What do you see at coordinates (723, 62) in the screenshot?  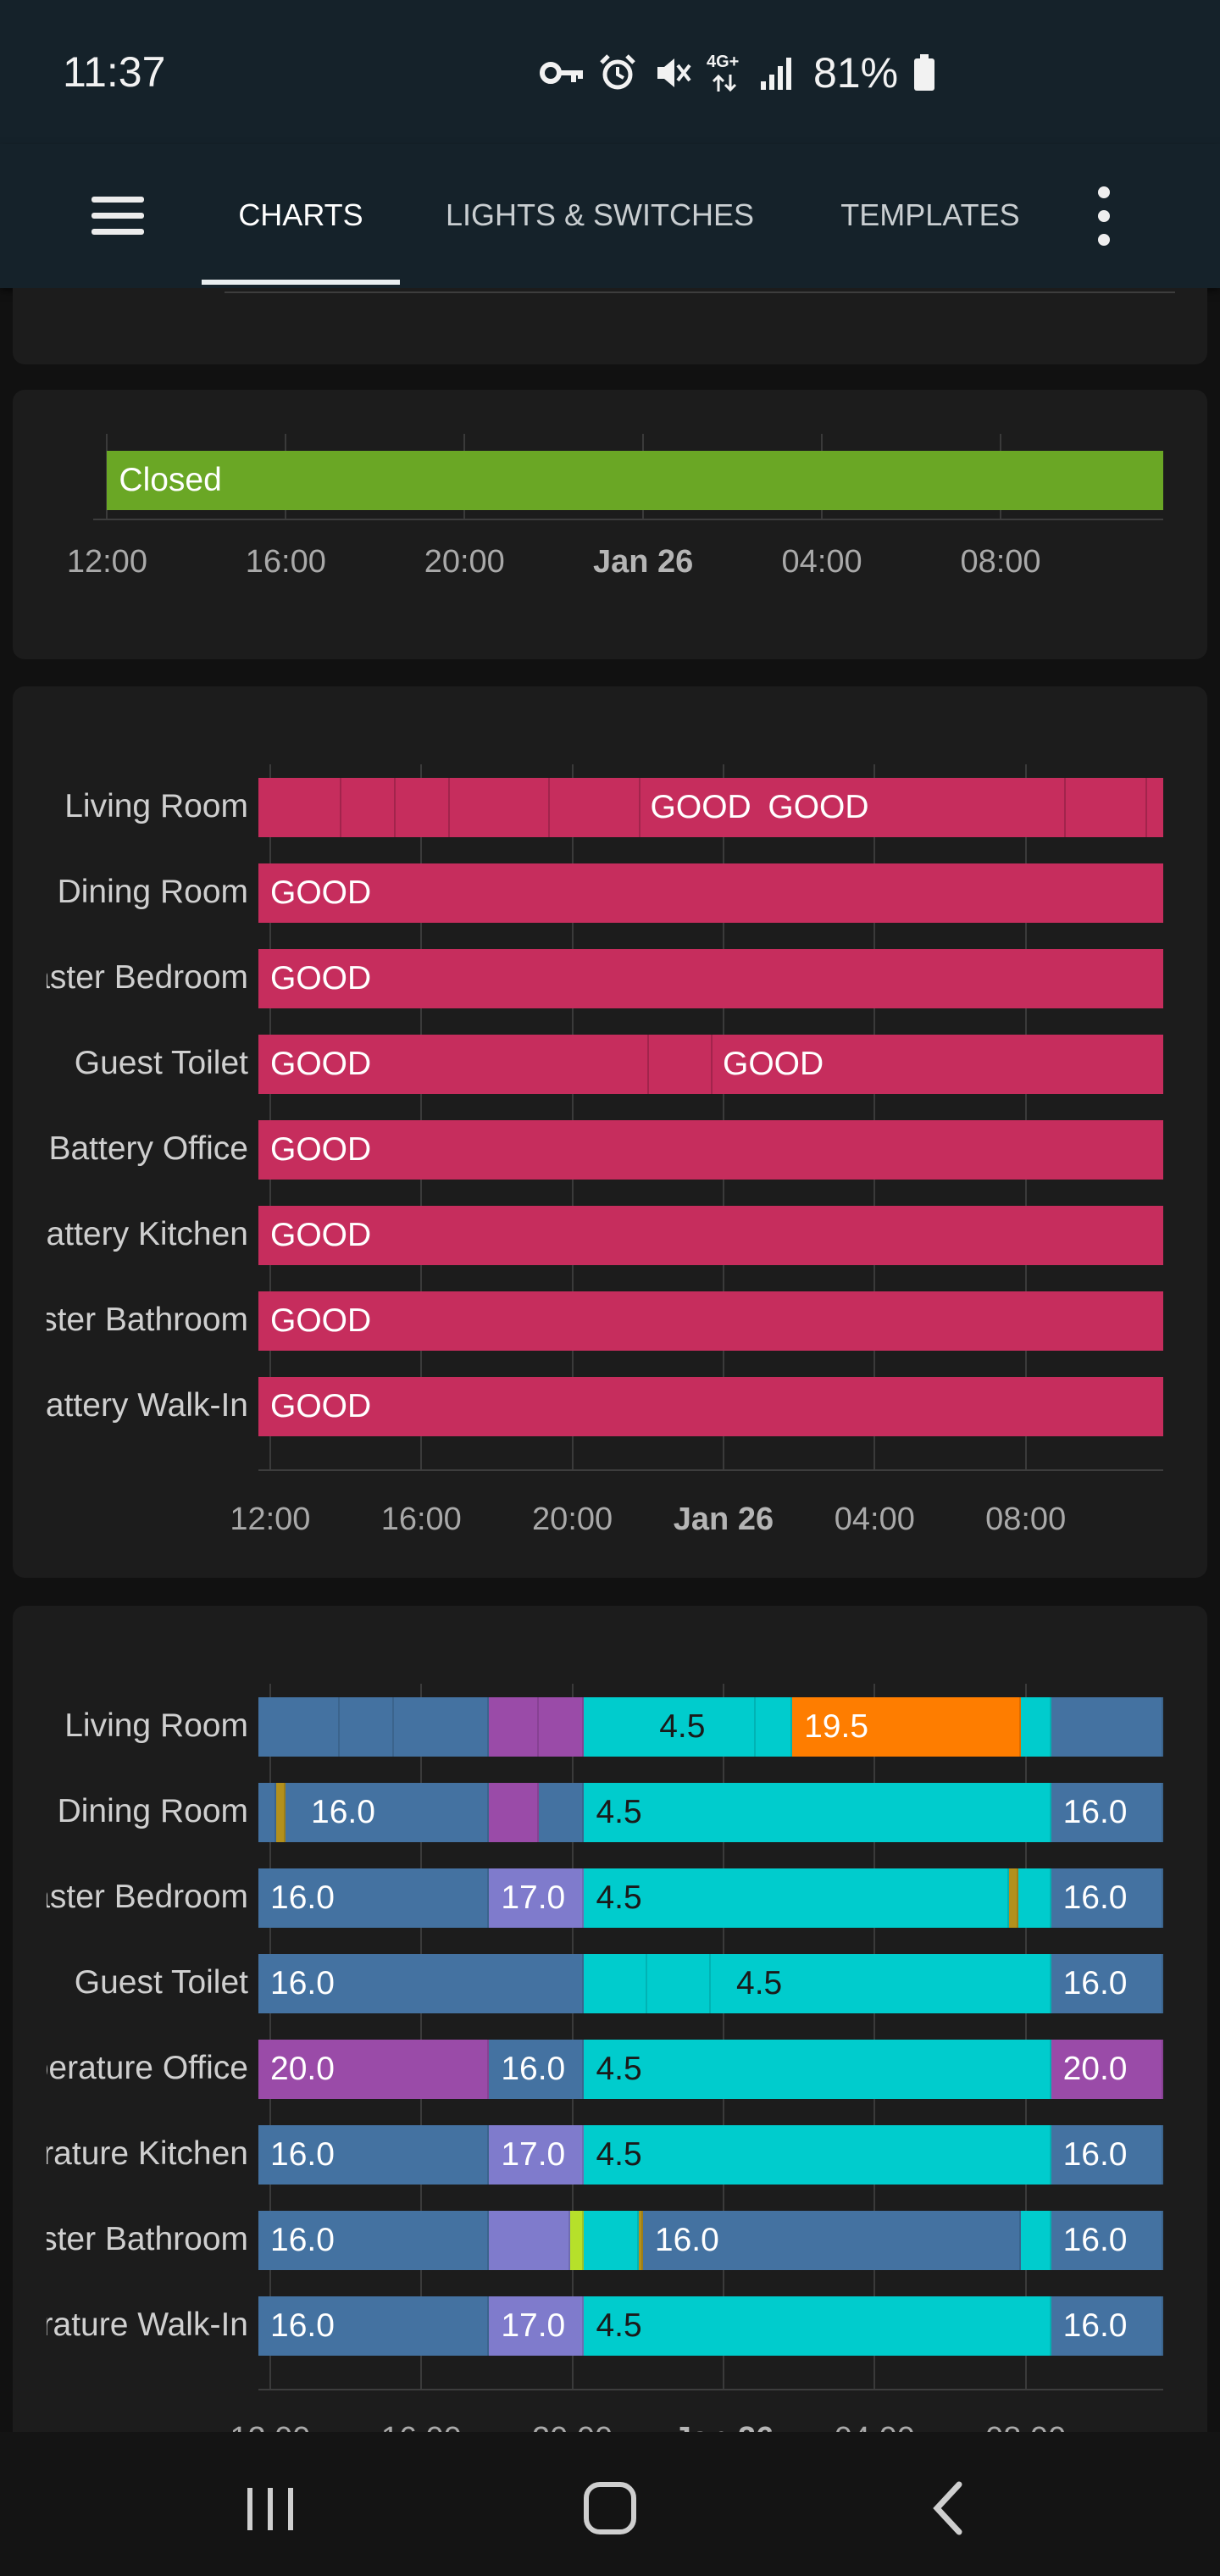 I see `network-type: 4G+` at bounding box center [723, 62].